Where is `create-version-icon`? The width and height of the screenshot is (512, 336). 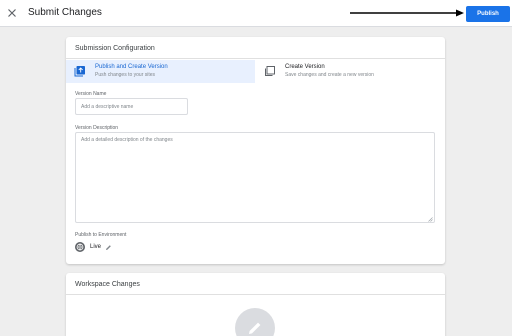
create-version-icon is located at coordinates (270, 71).